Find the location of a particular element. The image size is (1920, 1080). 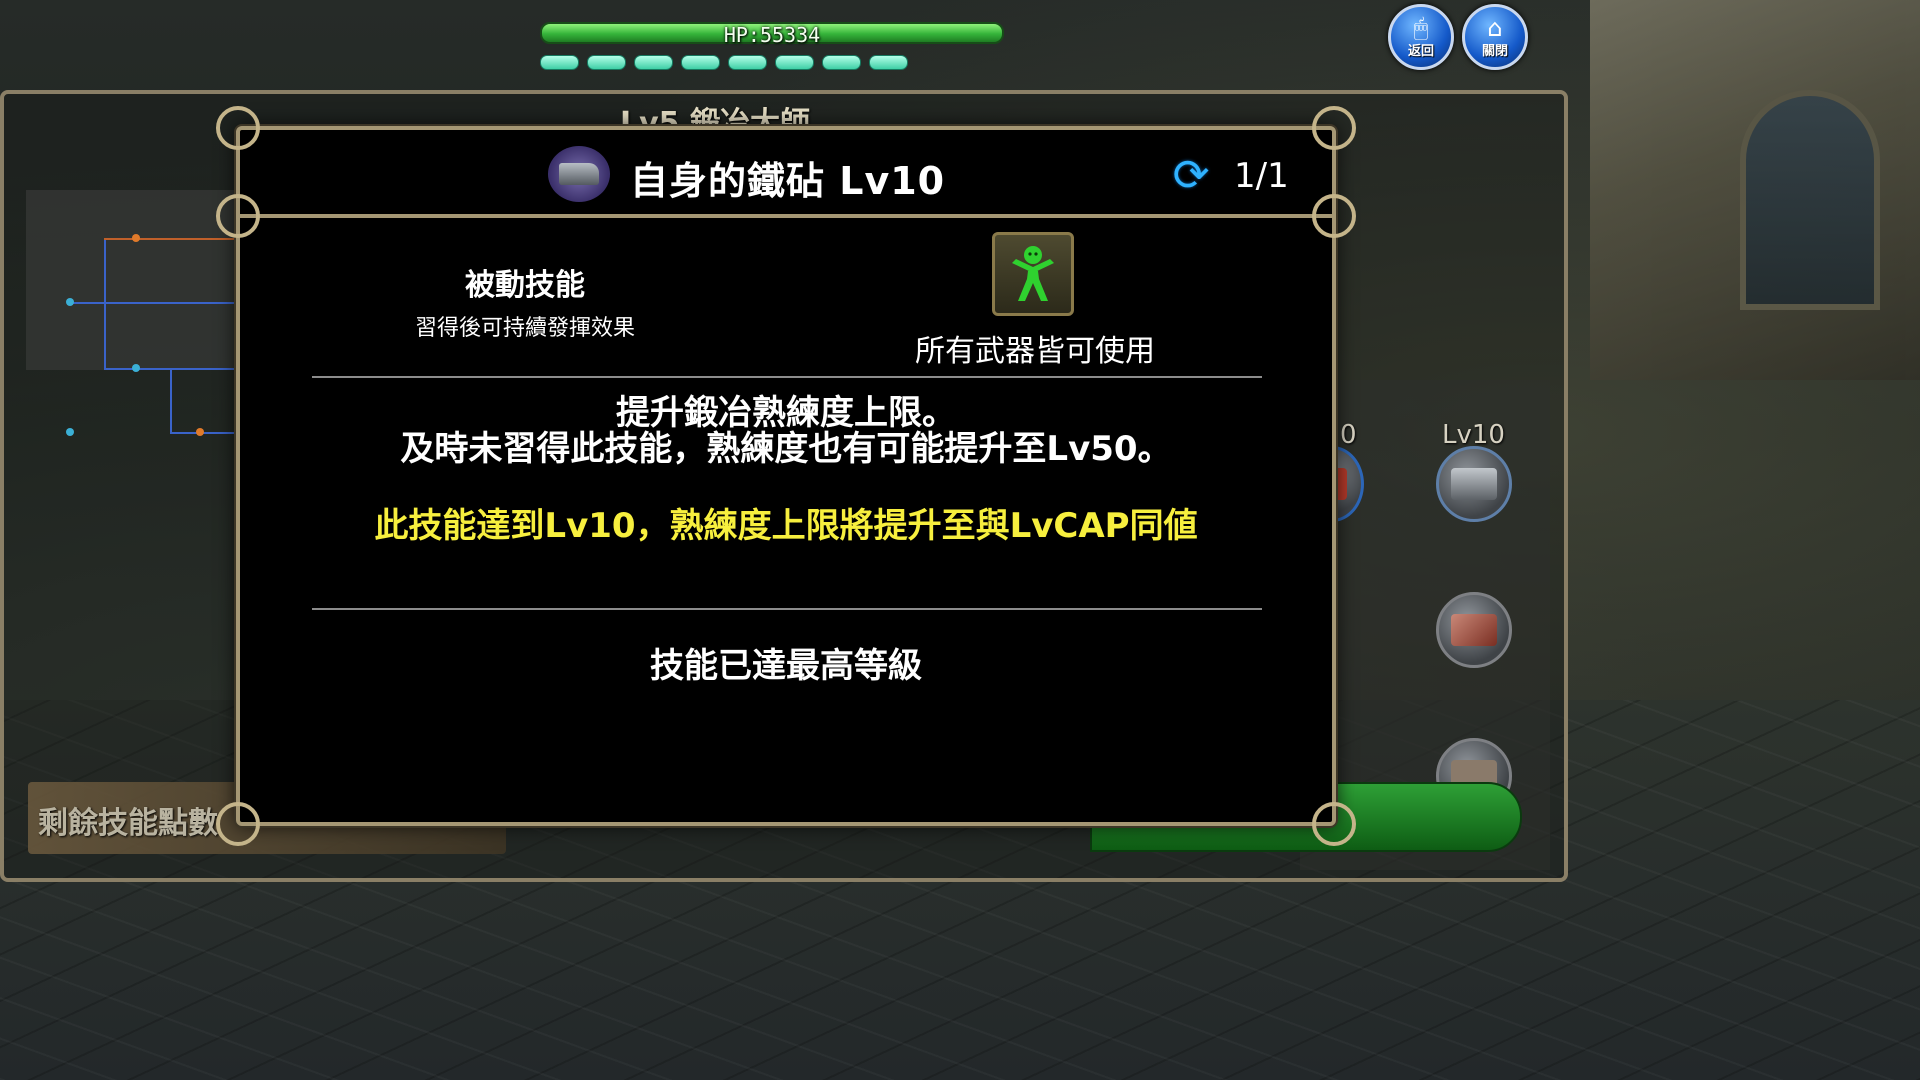

refresh-icon: ⟳ is located at coordinates (1191, 176).